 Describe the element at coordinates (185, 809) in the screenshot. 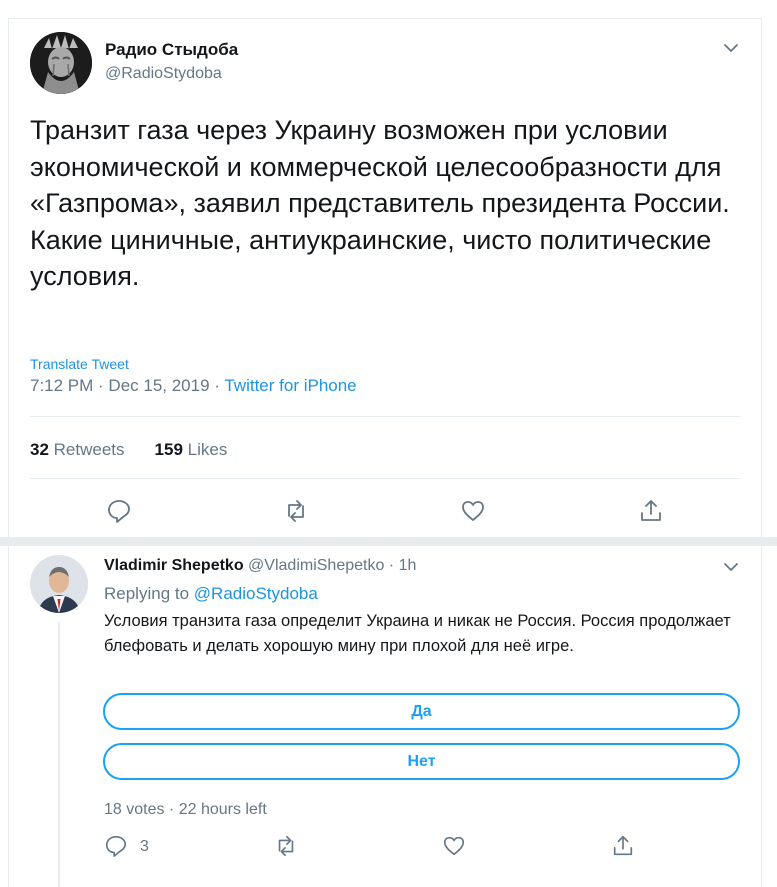

I see `poll-summary: 18 votes · 22 hours left` at that location.